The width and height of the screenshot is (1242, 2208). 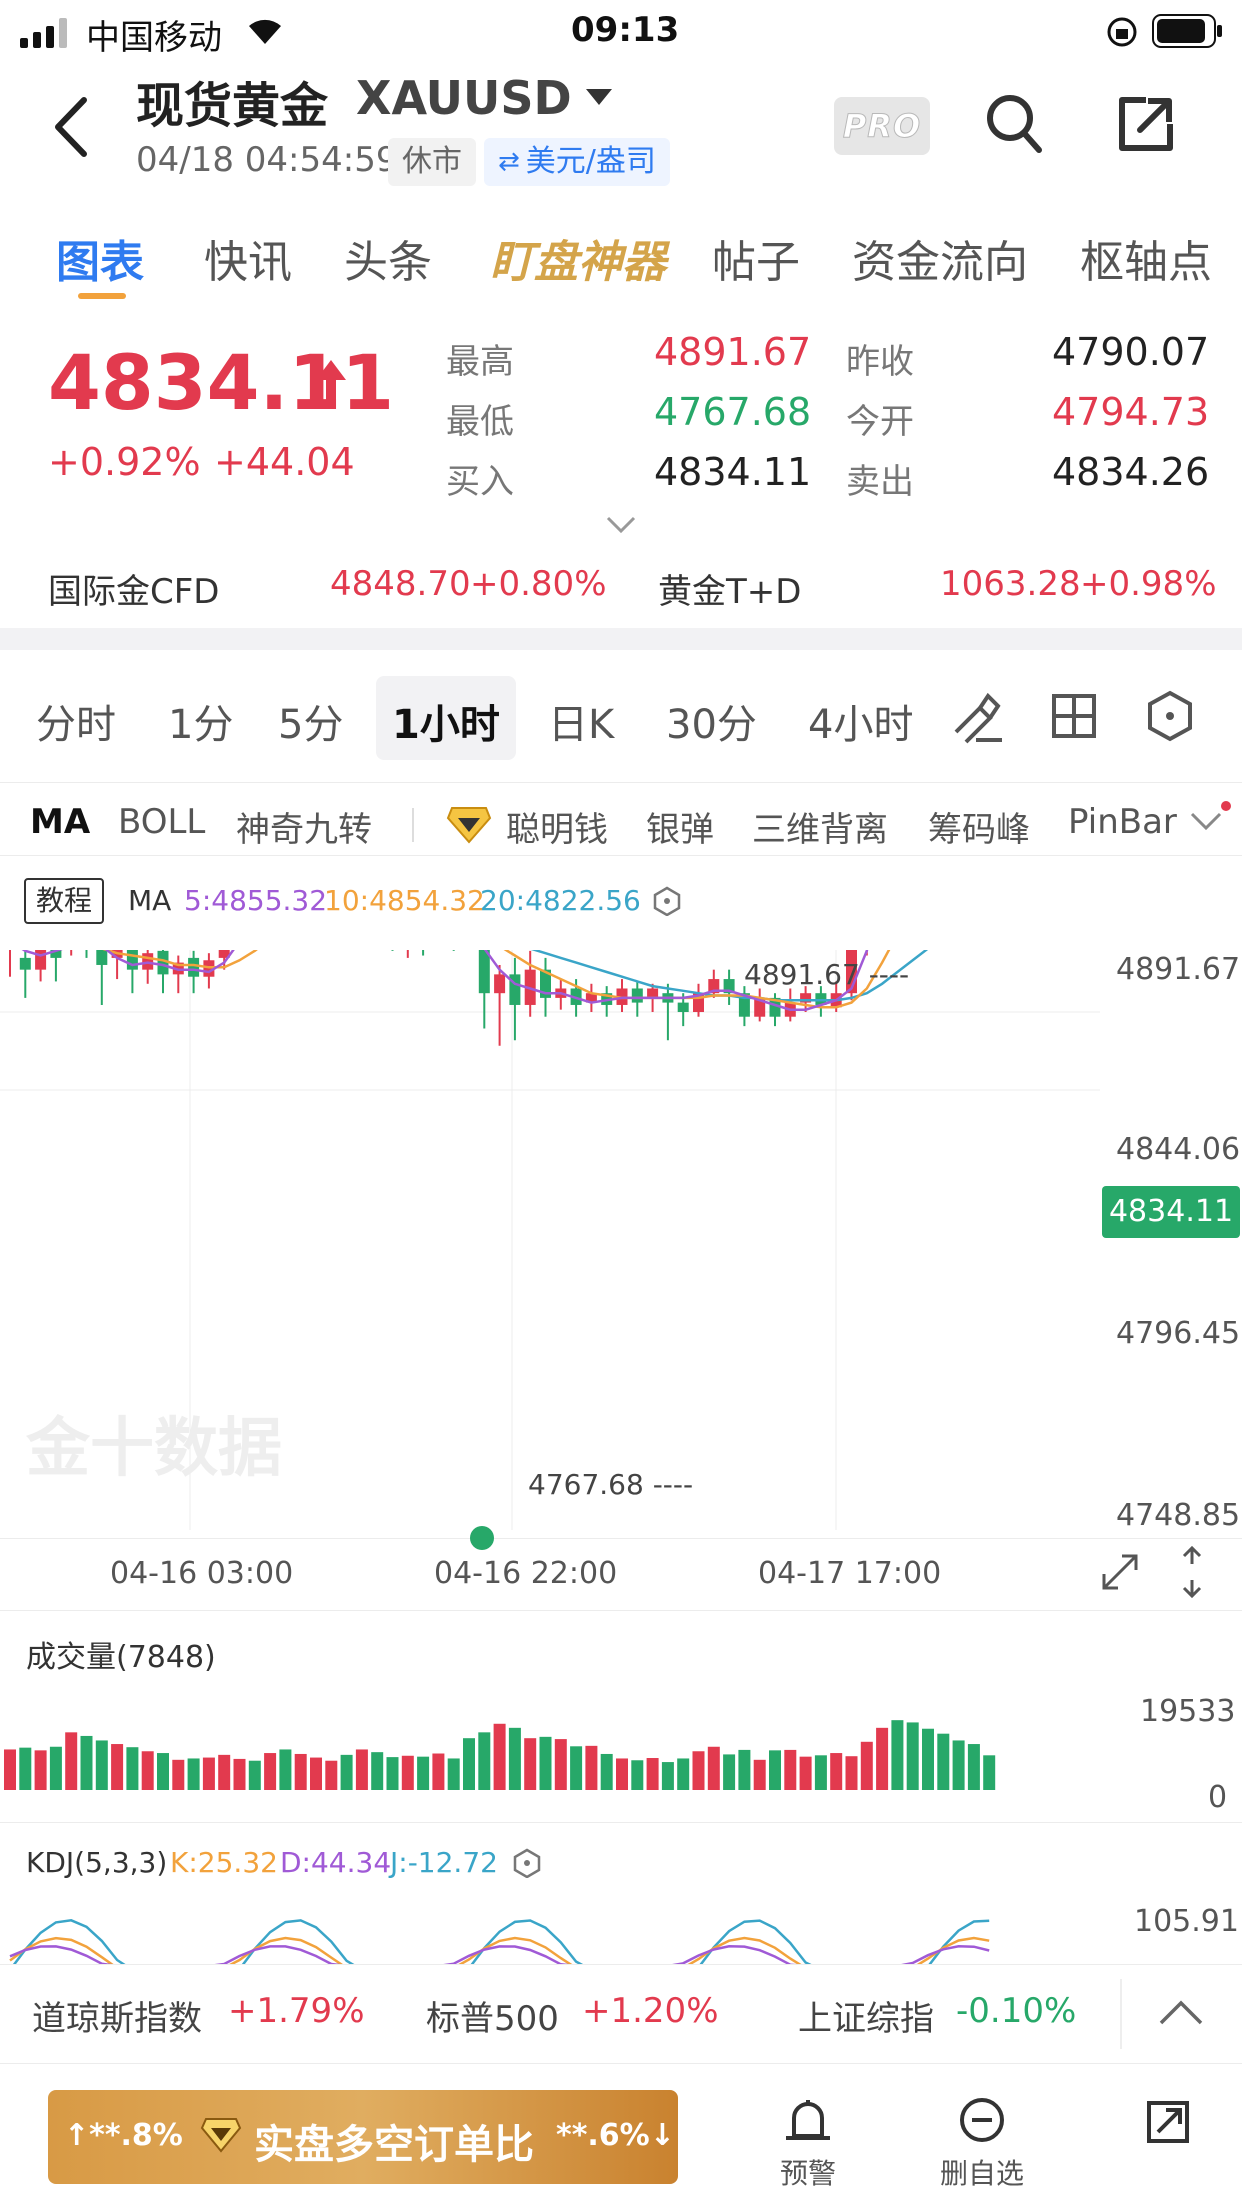 I want to click on low-label: 最低, so click(x=480, y=422).